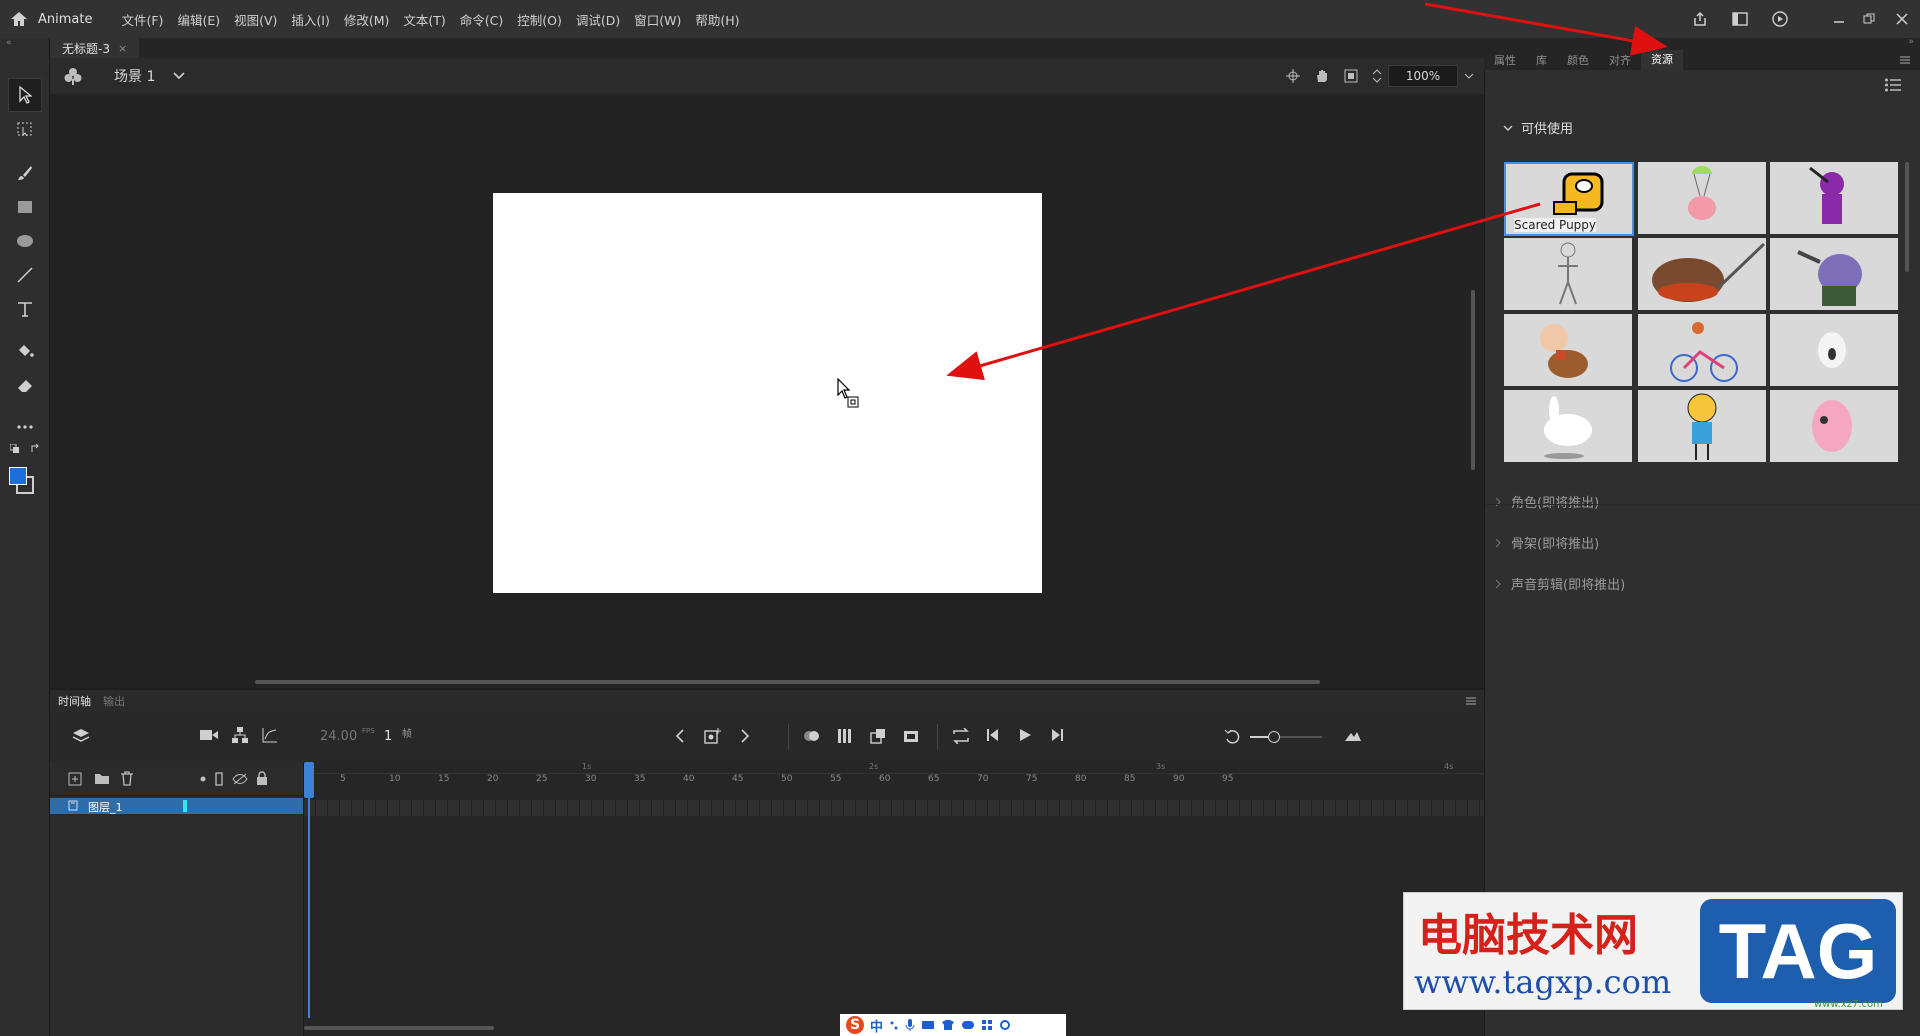  I want to click on camera-icon, so click(209, 735).